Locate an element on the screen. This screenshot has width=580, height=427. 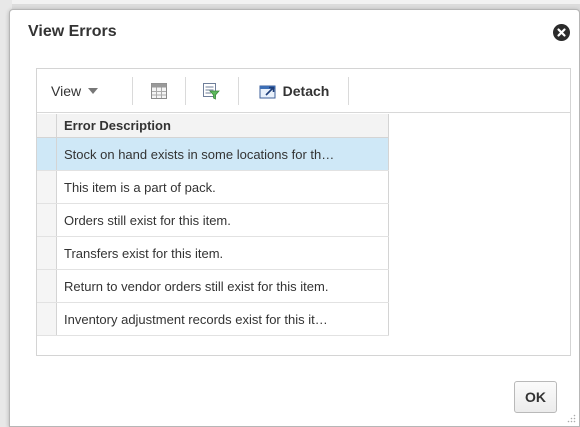
dialog-title: View Errors is located at coordinates (72, 31).